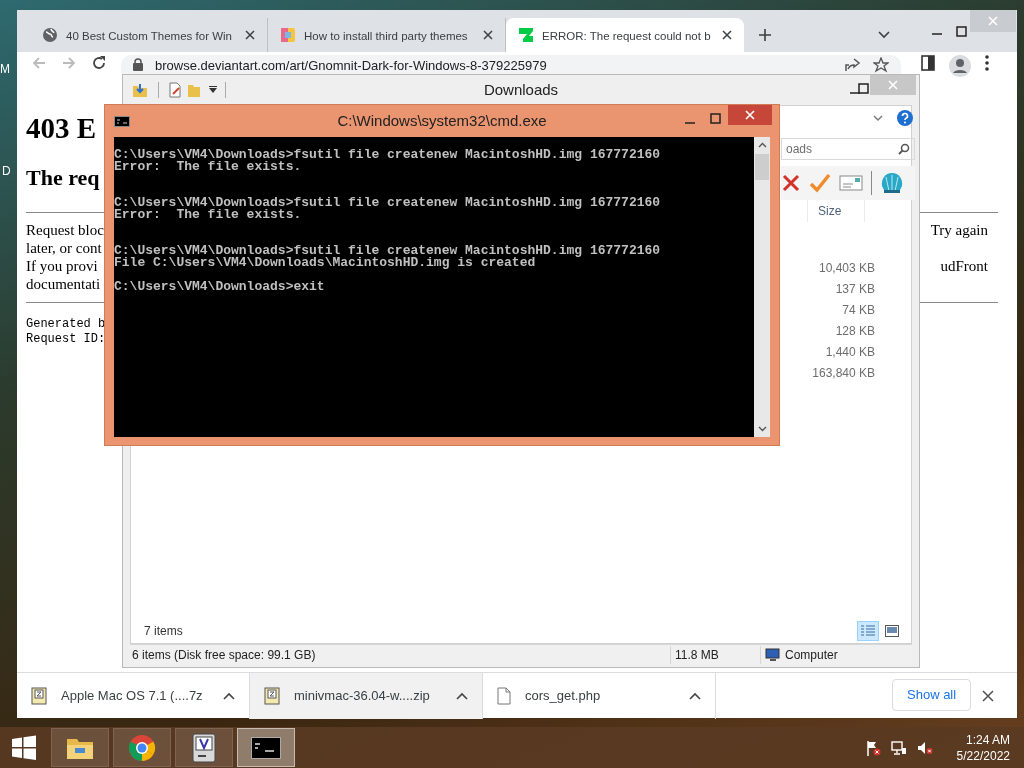 Image resolution: width=1024 pixels, height=768 pixels. I want to click on terminal-icon, so click(266, 747).